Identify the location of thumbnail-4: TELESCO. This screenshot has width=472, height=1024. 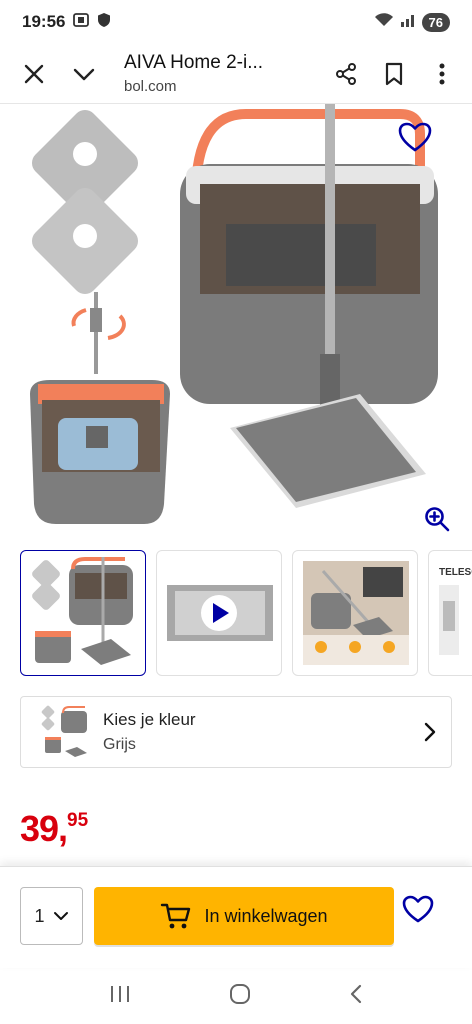
(450, 613).